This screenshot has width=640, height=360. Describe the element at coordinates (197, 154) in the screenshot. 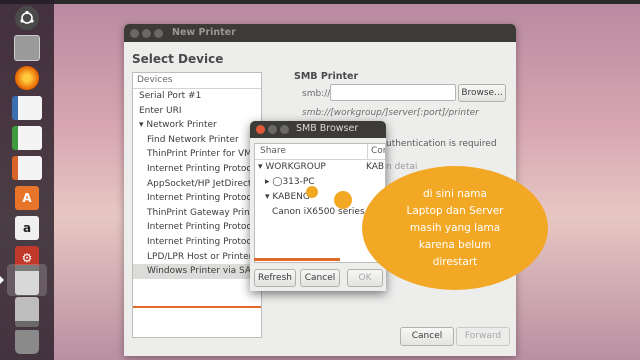

I see `list-item: ThinPrint Printer for VMw` at that location.